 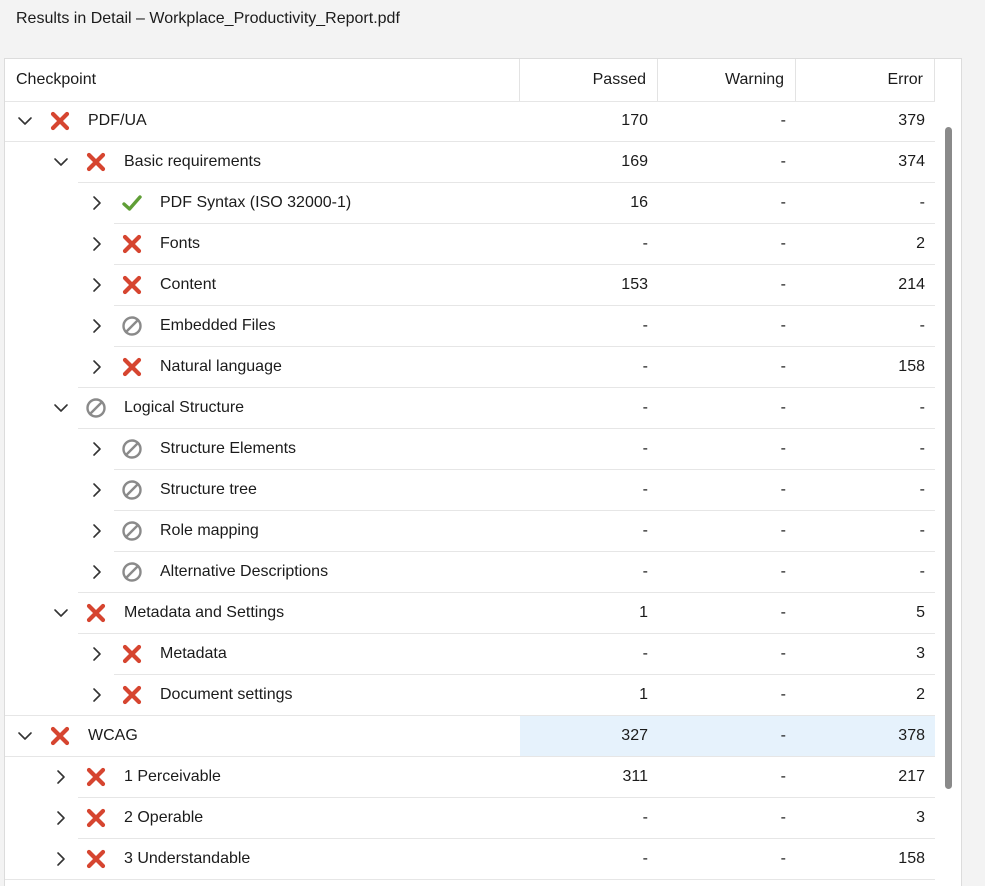 What do you see at coordinates (470, 285) in the screenshot?
I see `tree-row: Content 153 - 214` at bounding box center [470, 285].